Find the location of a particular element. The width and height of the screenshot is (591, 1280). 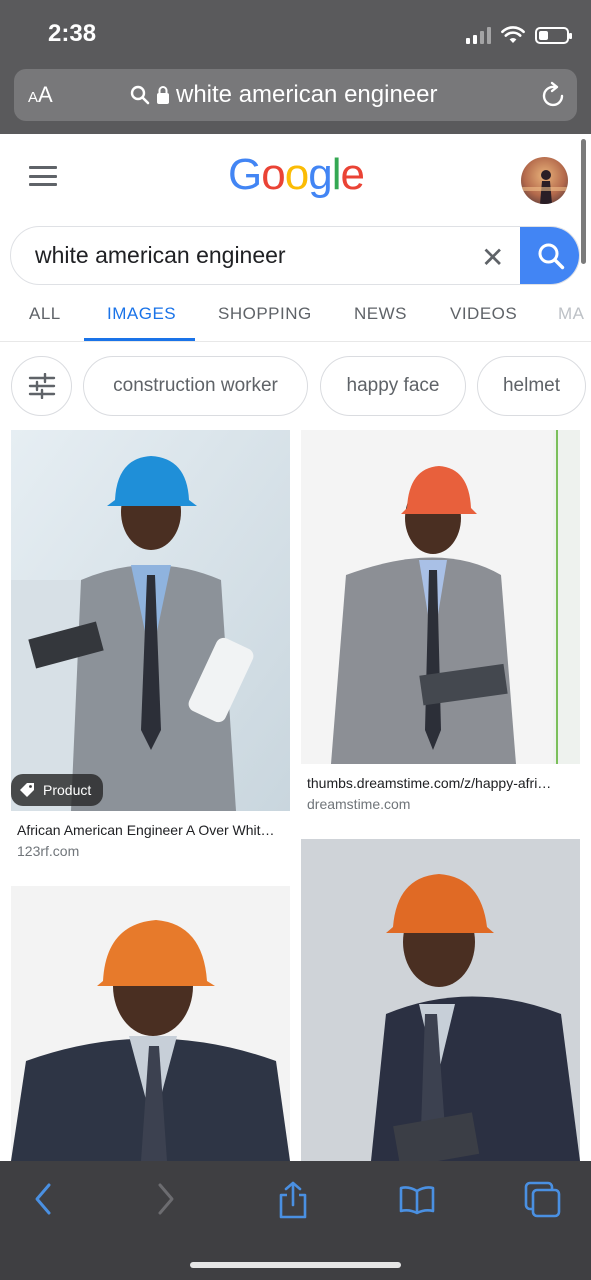

back-icon is located at coordinates (43, 1199).